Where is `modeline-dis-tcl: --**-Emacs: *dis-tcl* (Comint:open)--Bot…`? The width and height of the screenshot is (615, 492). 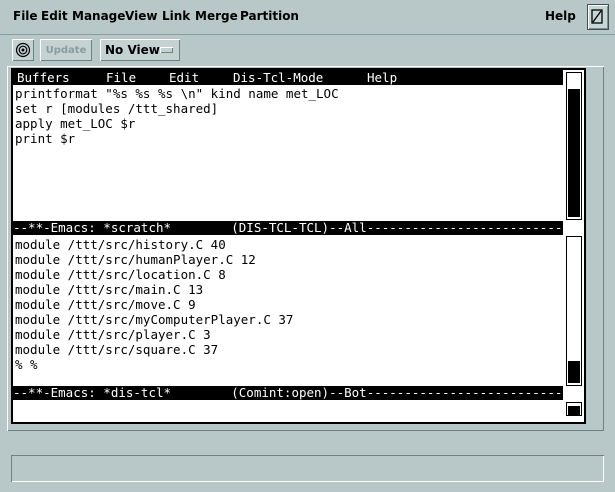 modeline-dis-tcl: --**-Emacs: *dis-tcl* (Comint:open)--Bot… is located at coordinates (288, 393).